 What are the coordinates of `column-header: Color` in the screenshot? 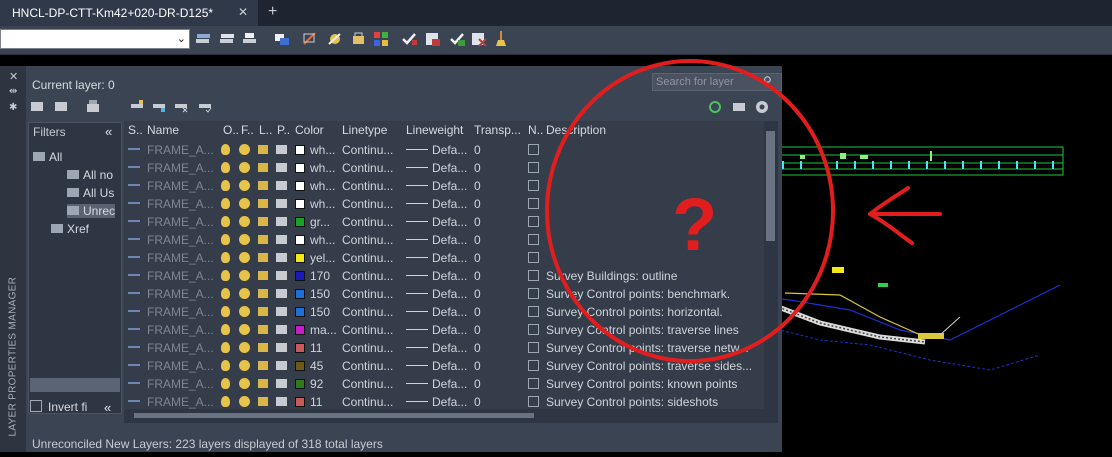 It's located at (309, 132).